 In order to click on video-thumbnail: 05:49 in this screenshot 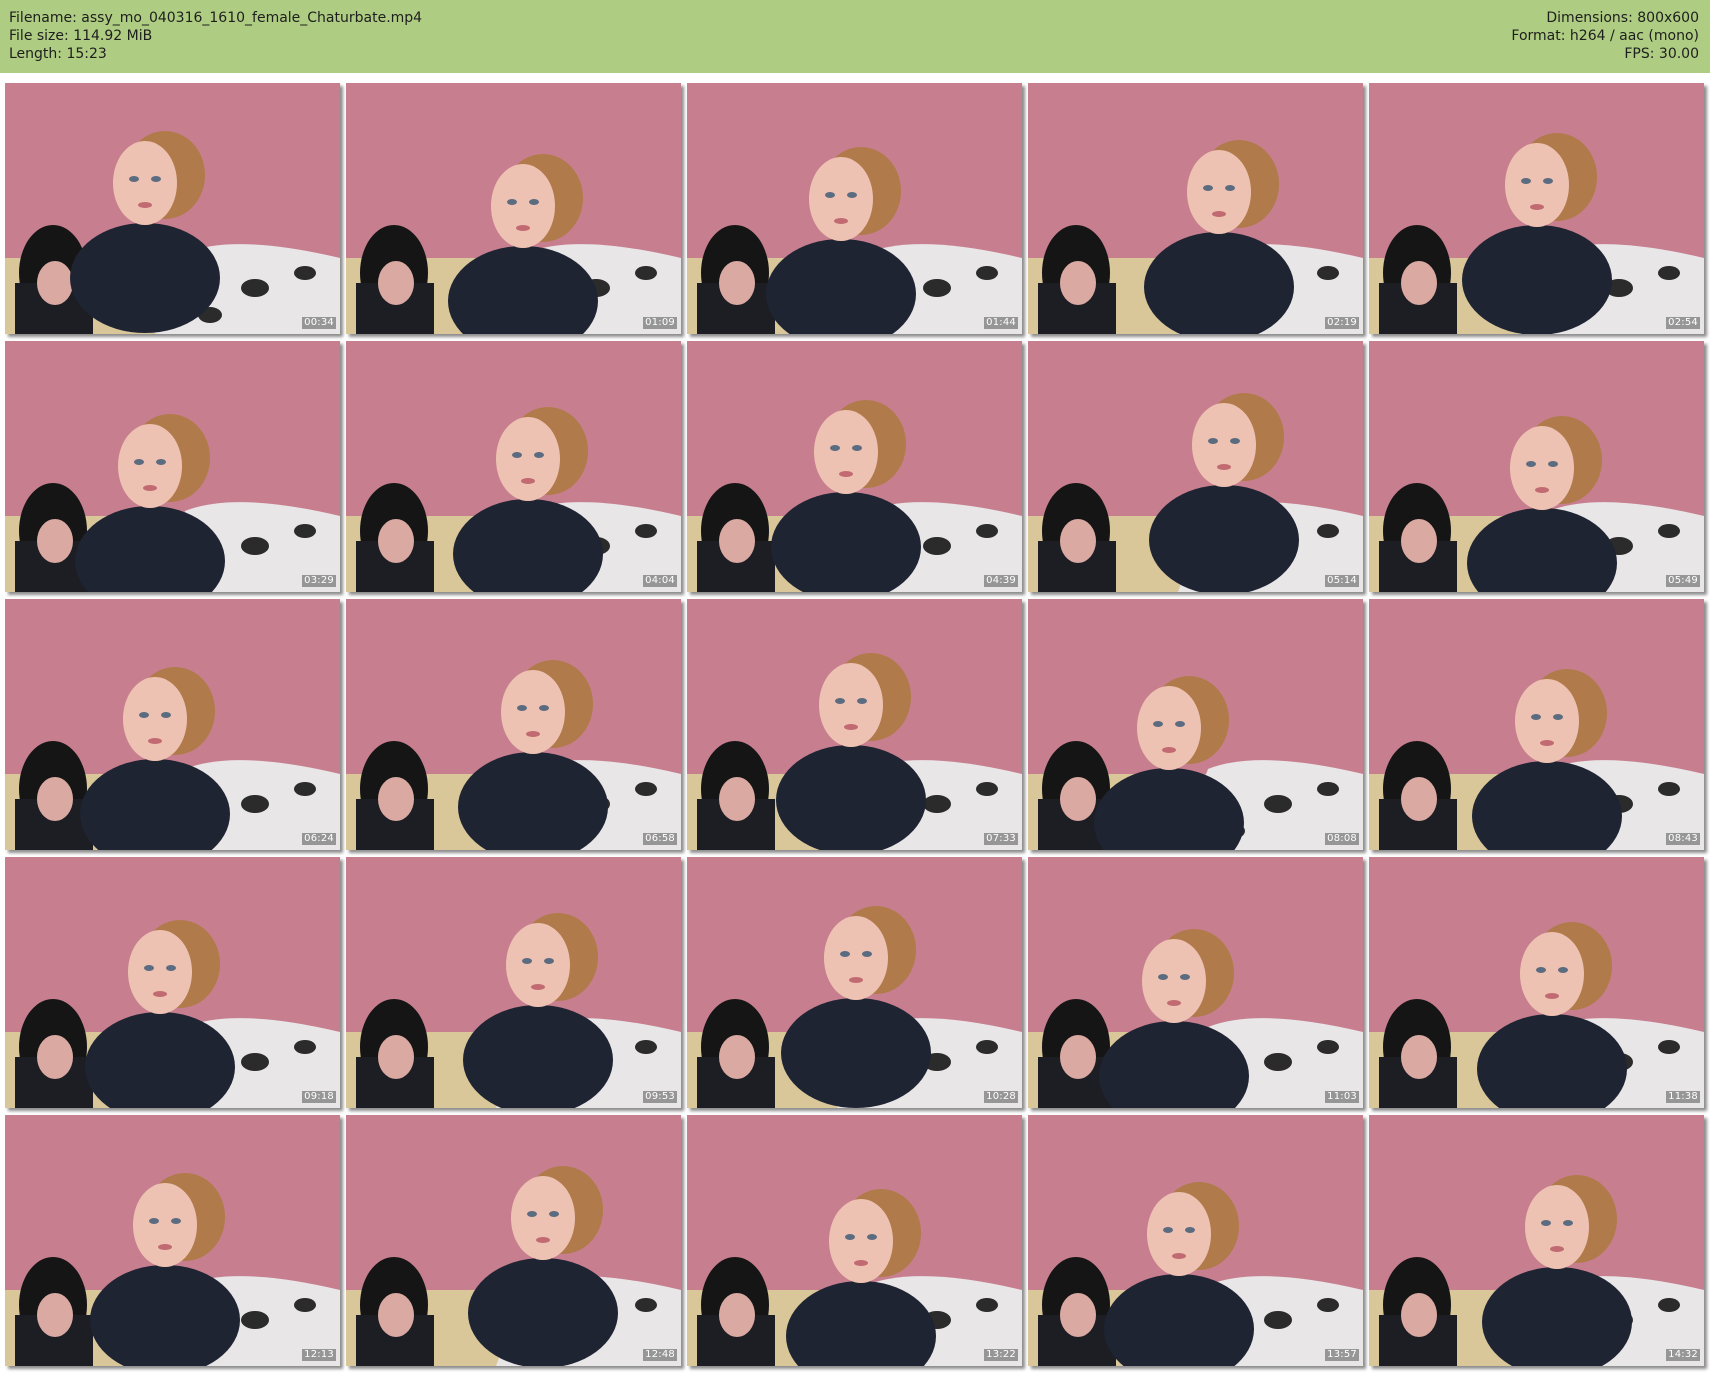, I will do `click(1536, 466)`.